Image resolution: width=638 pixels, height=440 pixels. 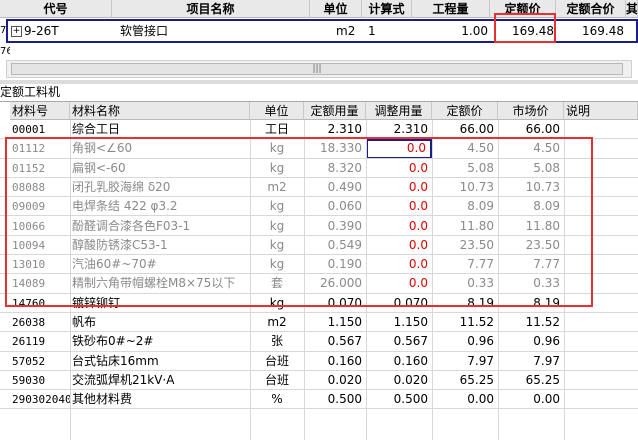 What do you see at coordinates (319, 303) in the screenshot?
I see `table-row: 14760 镀锌铆钉 kg 0.070 0.070 8.19 8.19` at bounding box center [319, 303].